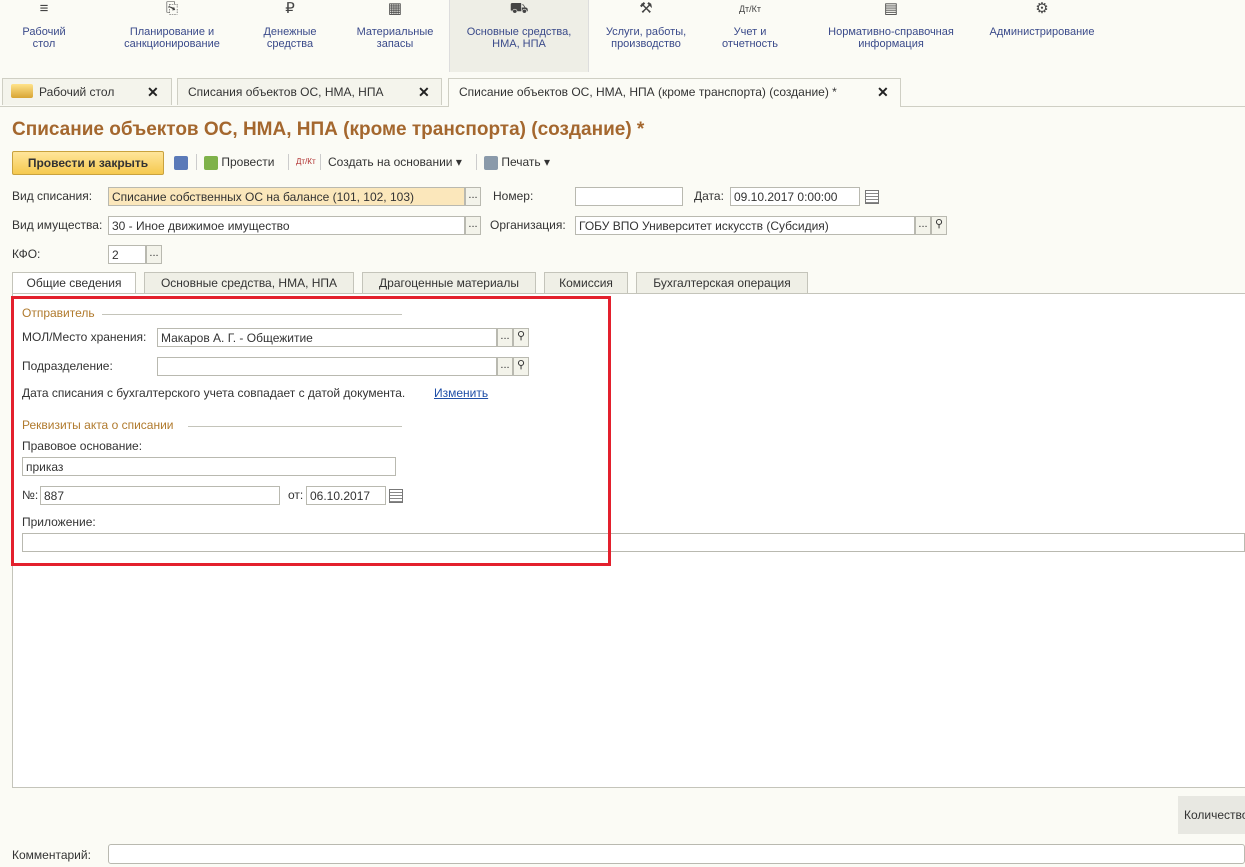  What do you see at coordinates (290, 44) in the screenshot?
I see `section-label: средства` at bounding box center [290, 44].